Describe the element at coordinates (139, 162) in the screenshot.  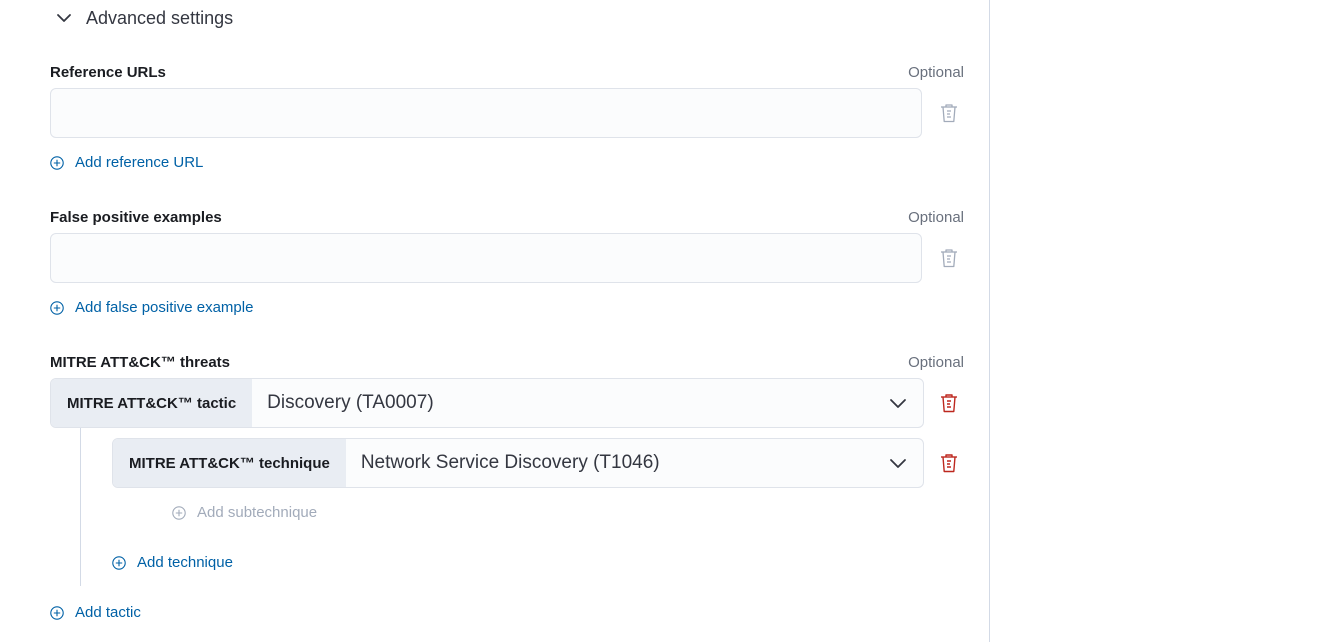
I see `add-reference-url-label: Add reference URL` at that location.